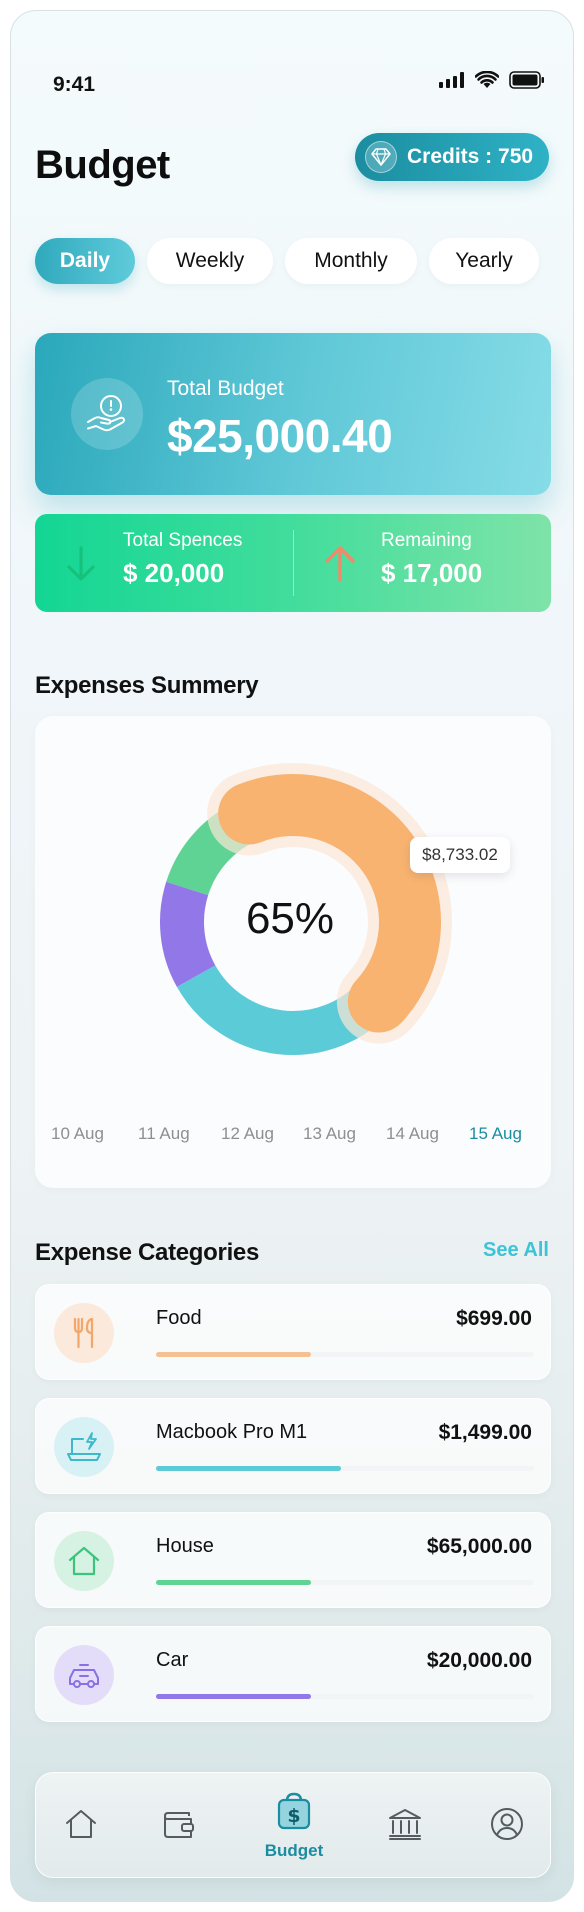  I want to click on remaining-stat: Remaining $ 17,000, so click(431, 559).